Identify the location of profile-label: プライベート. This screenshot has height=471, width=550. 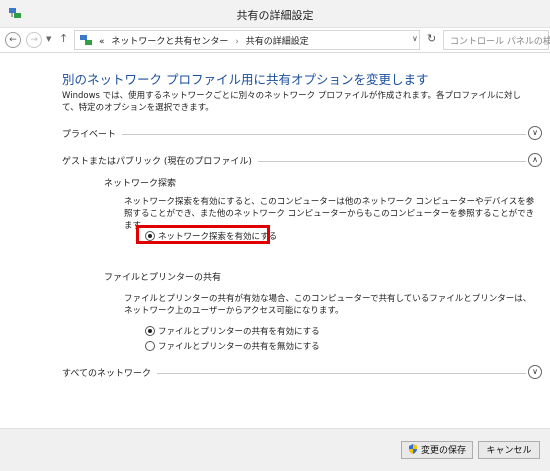
(92, 133).